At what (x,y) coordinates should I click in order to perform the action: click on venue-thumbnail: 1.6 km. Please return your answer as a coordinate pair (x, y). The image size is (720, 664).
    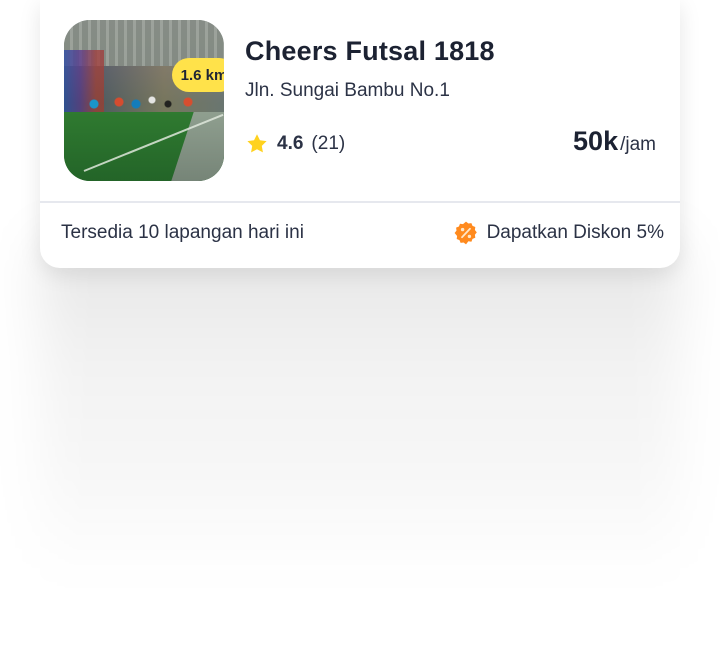
    Looking at the image, I should click on (144, 100).